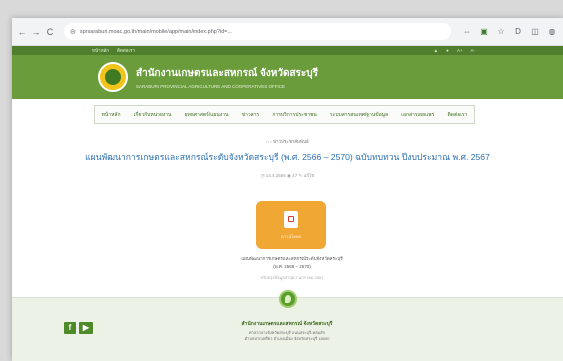 The height and width of the screenshot is (361, 563). Describe the element at coordinates (436, 50) in the screenshot. I see `topstrip-contrast-icon: ▲` at that location.